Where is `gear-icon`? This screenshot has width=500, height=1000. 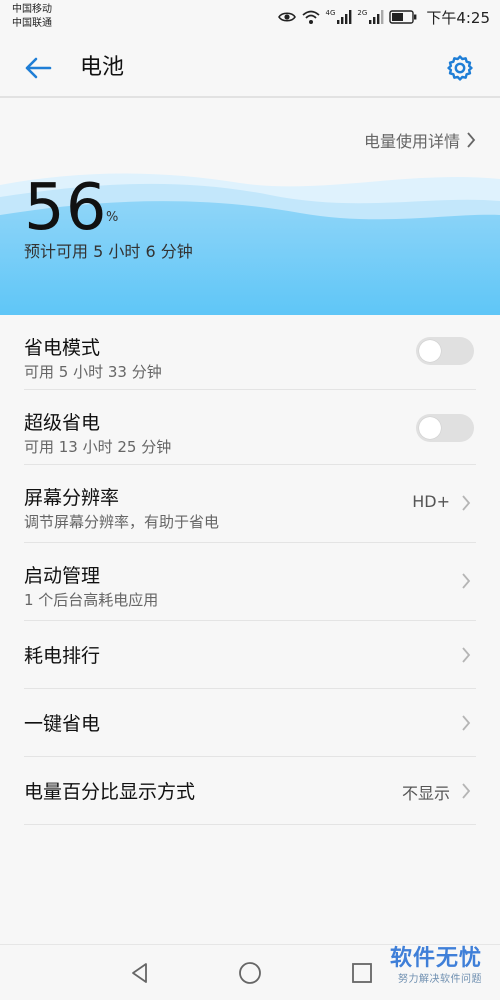 gear-icon is located at coordinates (460, 68).